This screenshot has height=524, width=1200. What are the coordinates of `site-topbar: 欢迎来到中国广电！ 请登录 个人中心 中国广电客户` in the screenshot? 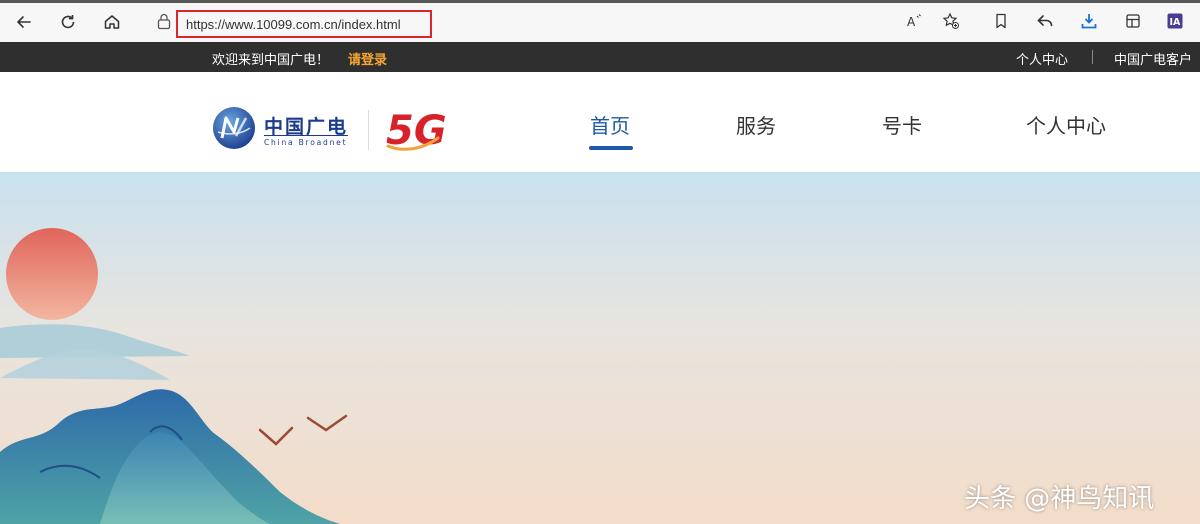 It's located at (600, 57).